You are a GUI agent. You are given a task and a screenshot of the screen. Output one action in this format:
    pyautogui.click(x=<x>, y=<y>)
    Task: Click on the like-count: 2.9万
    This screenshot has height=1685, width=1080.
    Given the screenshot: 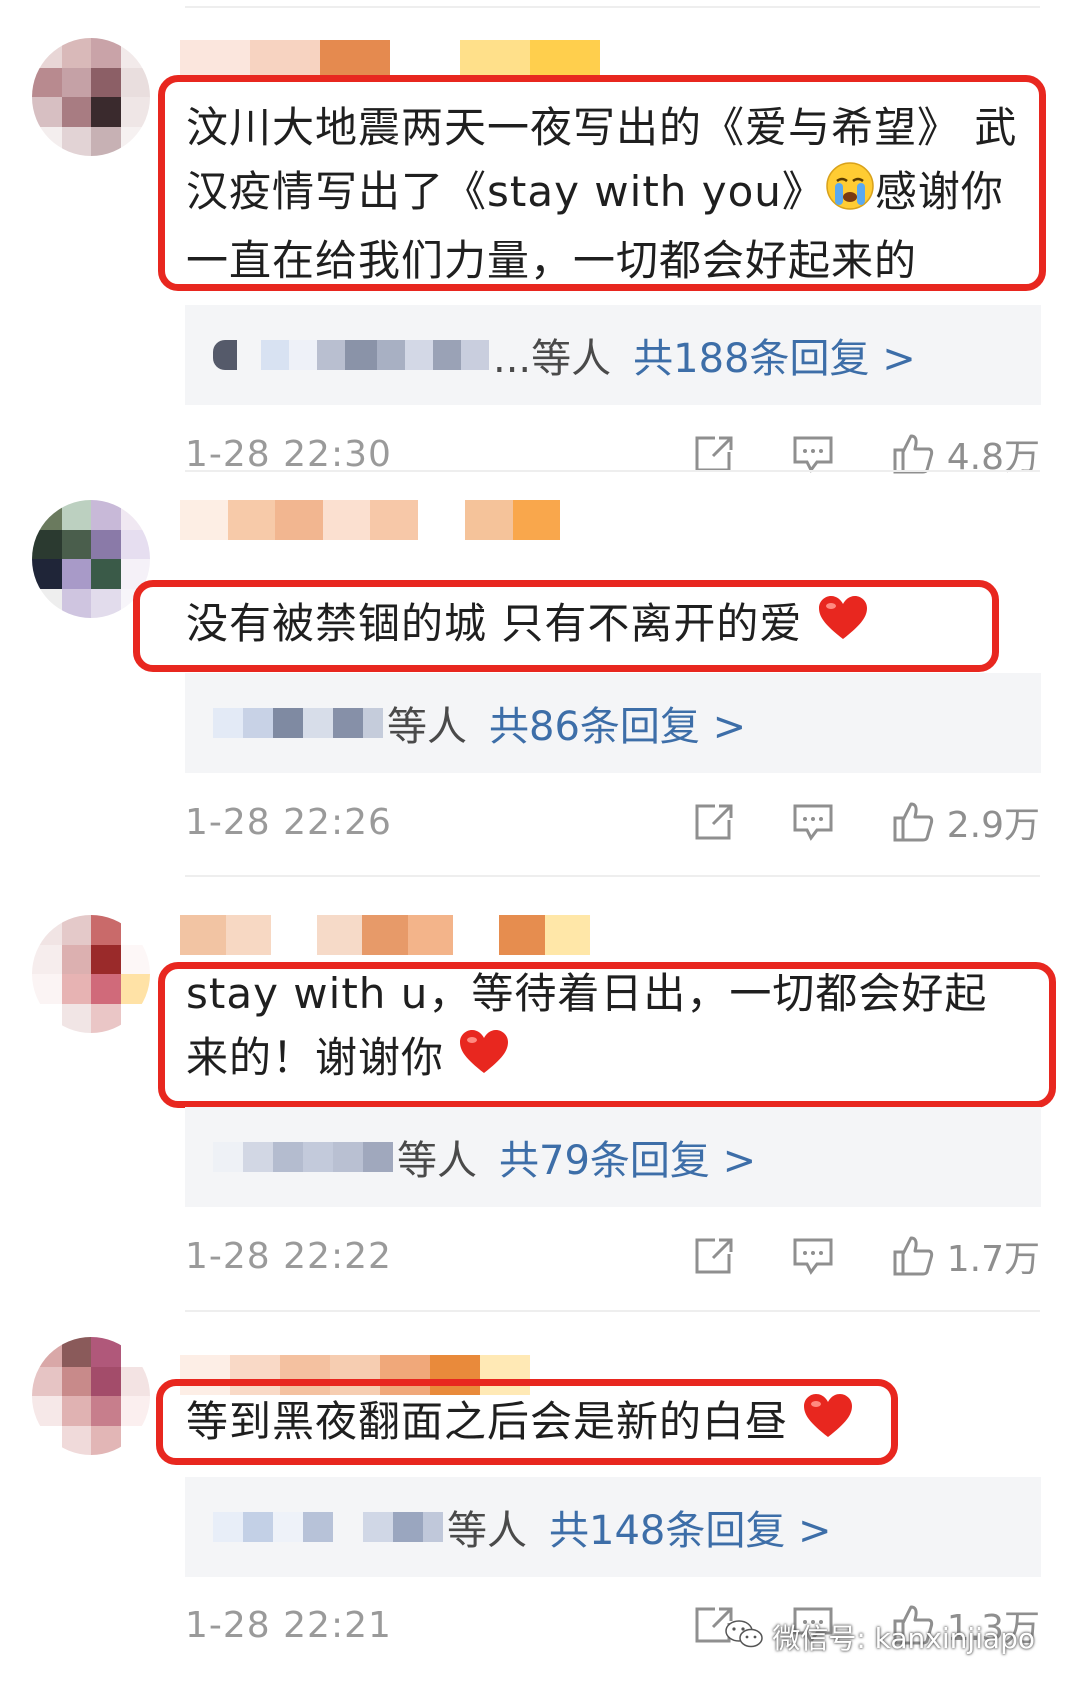 What is the action you would take?
    pyautogui.click(x=993, y=825)
    